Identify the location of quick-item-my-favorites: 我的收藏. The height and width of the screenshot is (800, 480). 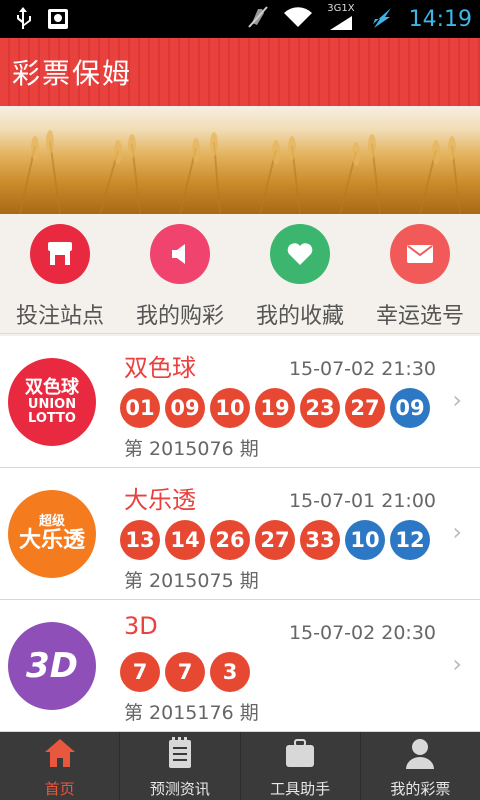
(300, 277).